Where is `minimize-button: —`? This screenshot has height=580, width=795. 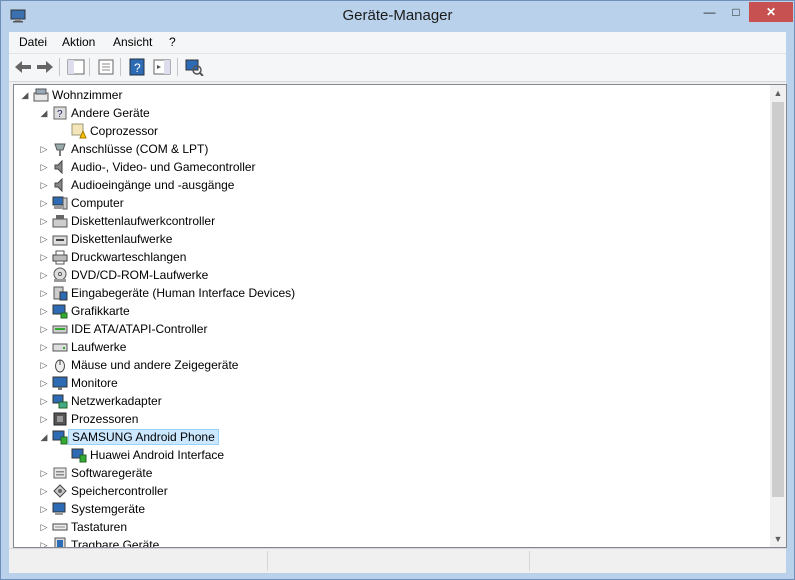
minimize-button: — is located at coordinates (709, 12).